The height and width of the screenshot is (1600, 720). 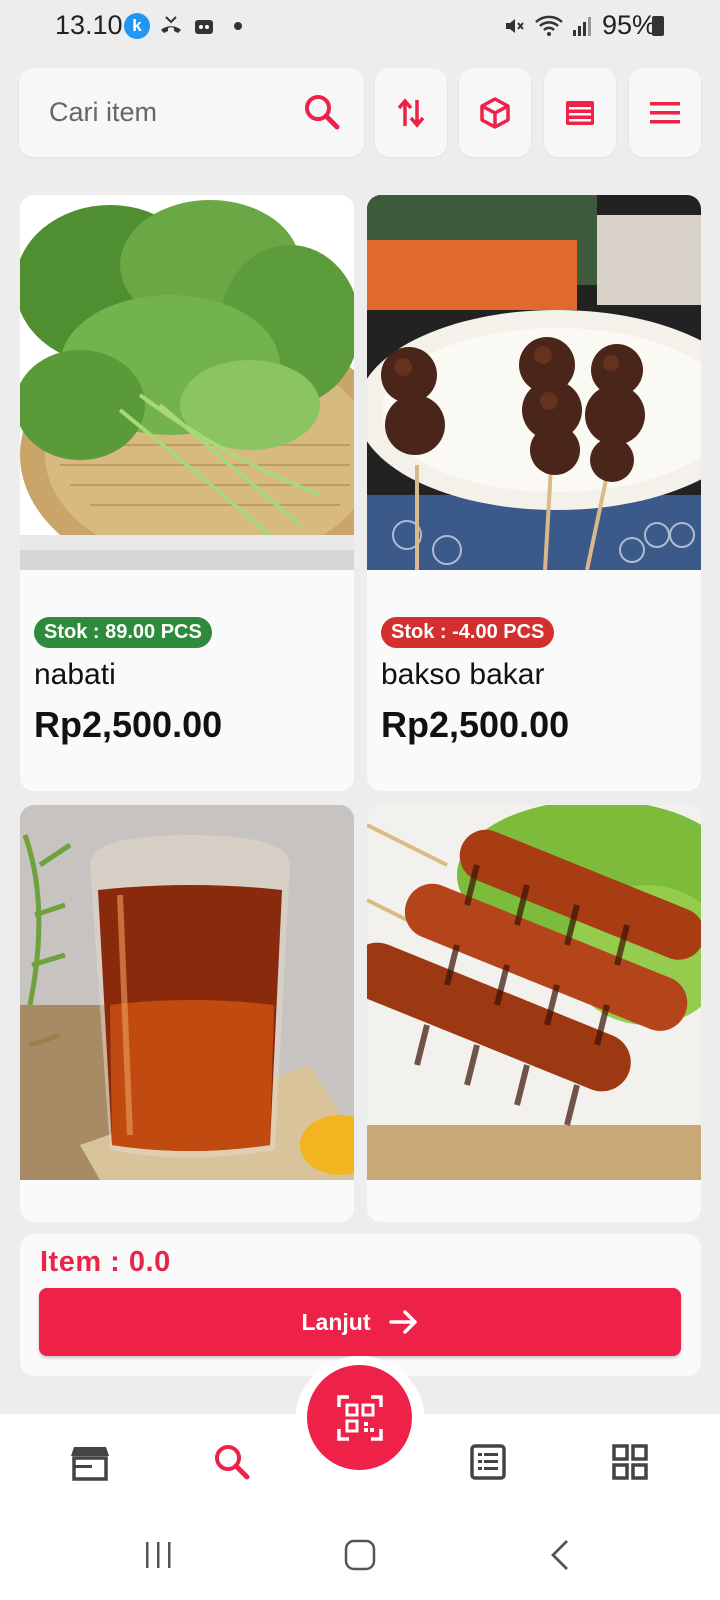 I want to click on notification-dot-icon, so click(x=238, y=26).